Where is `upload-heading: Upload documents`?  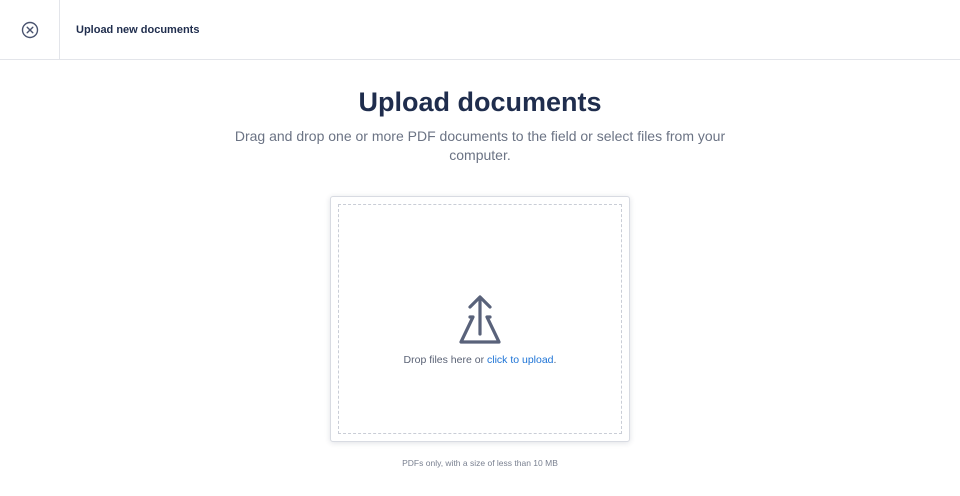
upload-heading: Upload documents is located at coordinates (480, 102).